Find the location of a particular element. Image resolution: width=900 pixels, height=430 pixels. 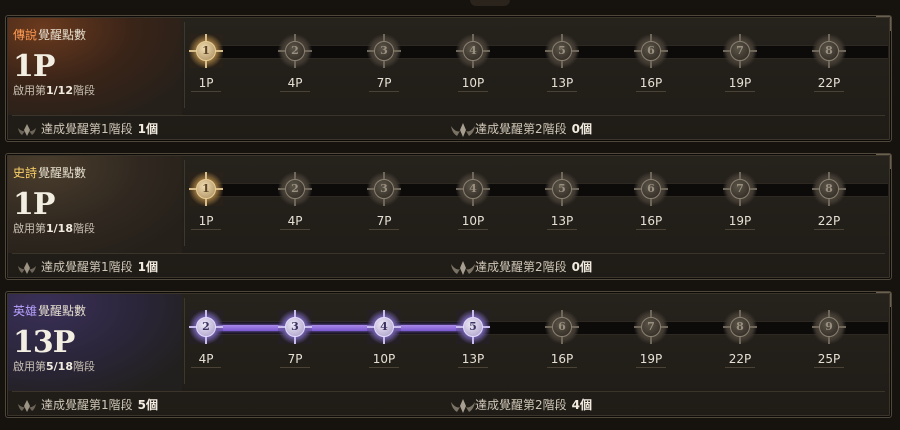

stage-cost-label: 1P is located at coordinates (206, 221).